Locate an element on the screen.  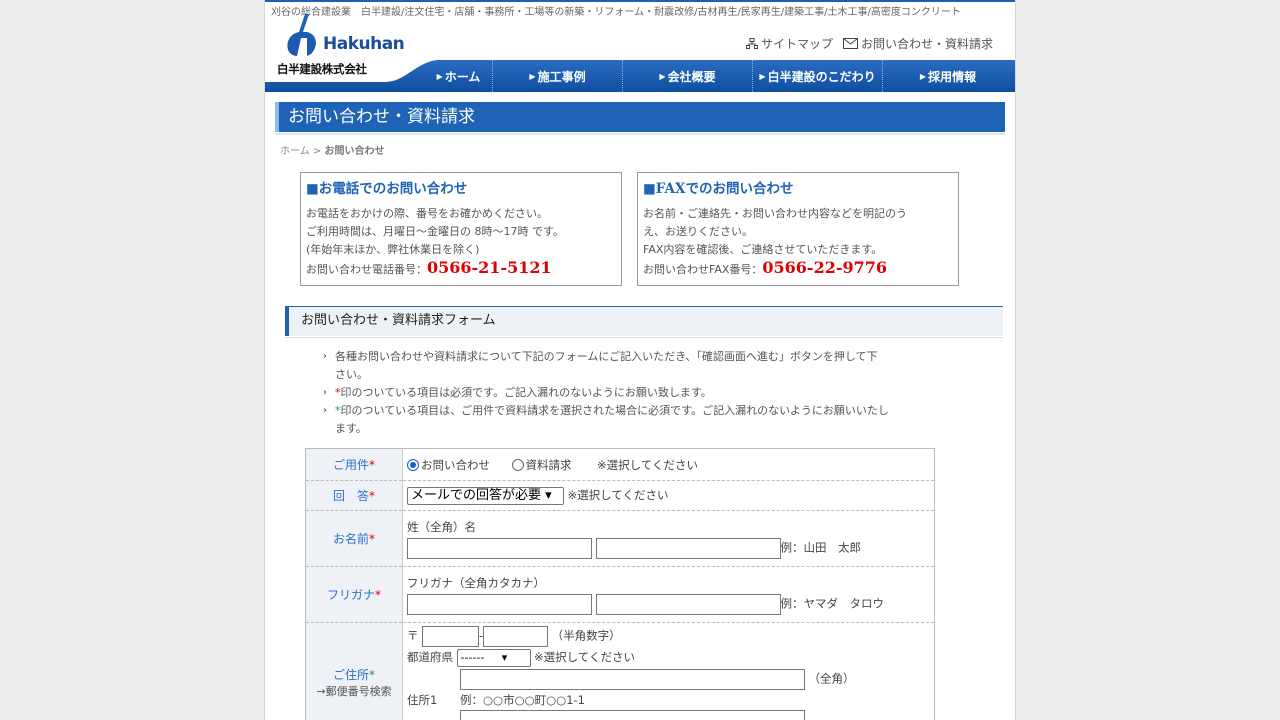
field-label: フリガナ* is located at coordinates (354, 594).